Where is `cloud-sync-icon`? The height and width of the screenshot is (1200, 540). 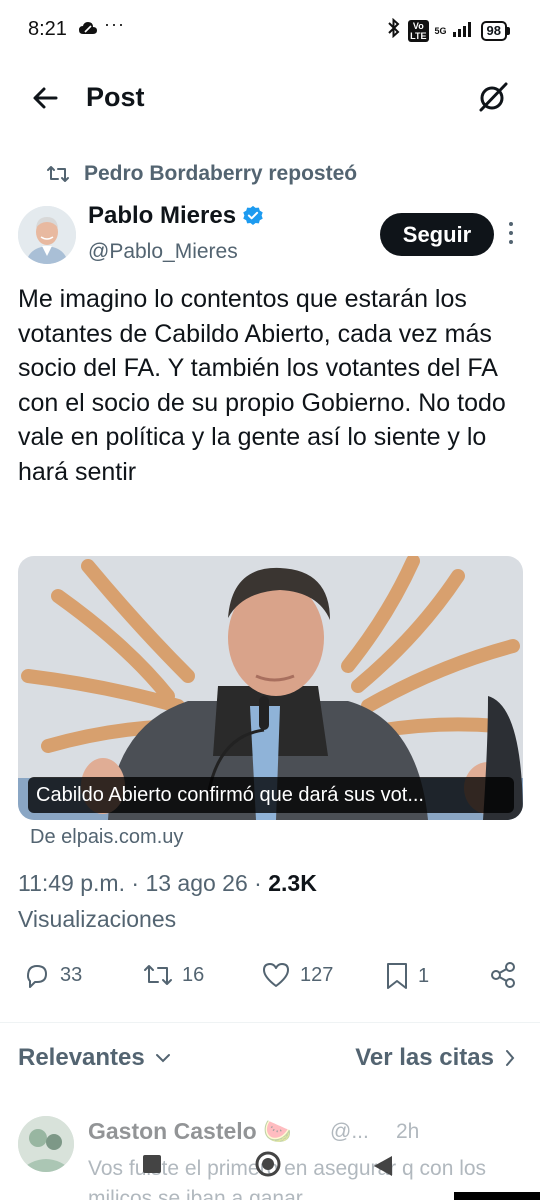
cloud-sync-icon is located at coordinates (88, 30).